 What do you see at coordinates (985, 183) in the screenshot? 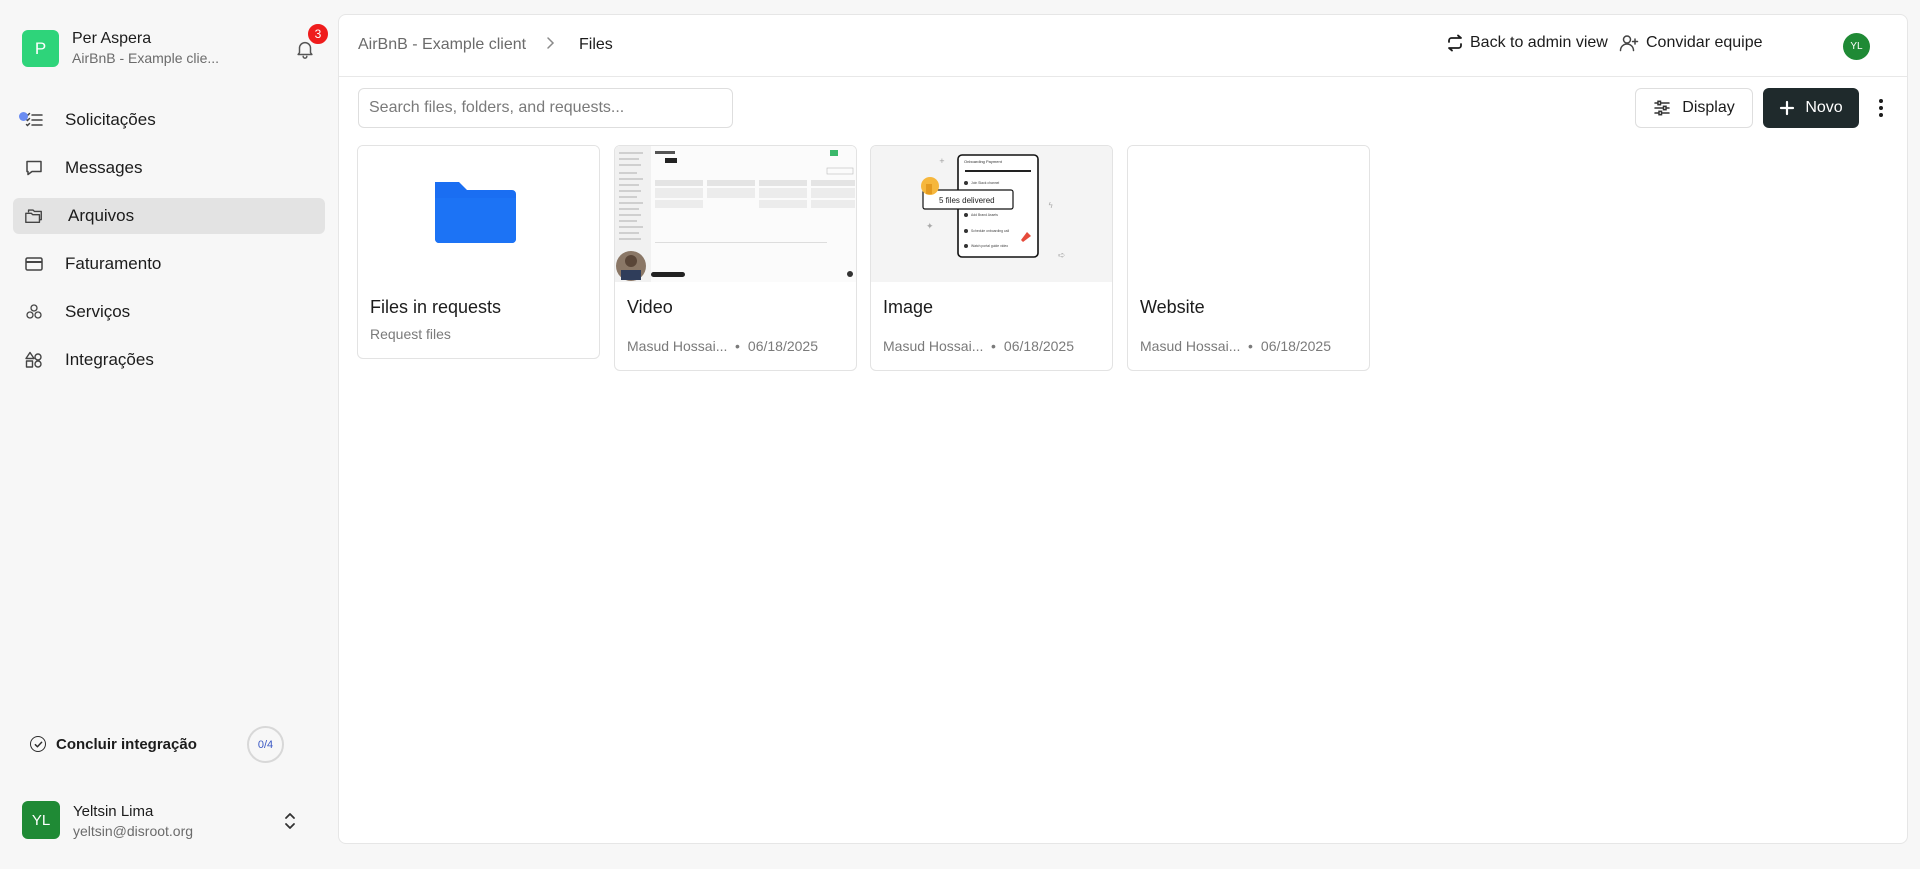
I see `thumb-checklist-item: Join Slack channel` at bounding box center [985, 183].